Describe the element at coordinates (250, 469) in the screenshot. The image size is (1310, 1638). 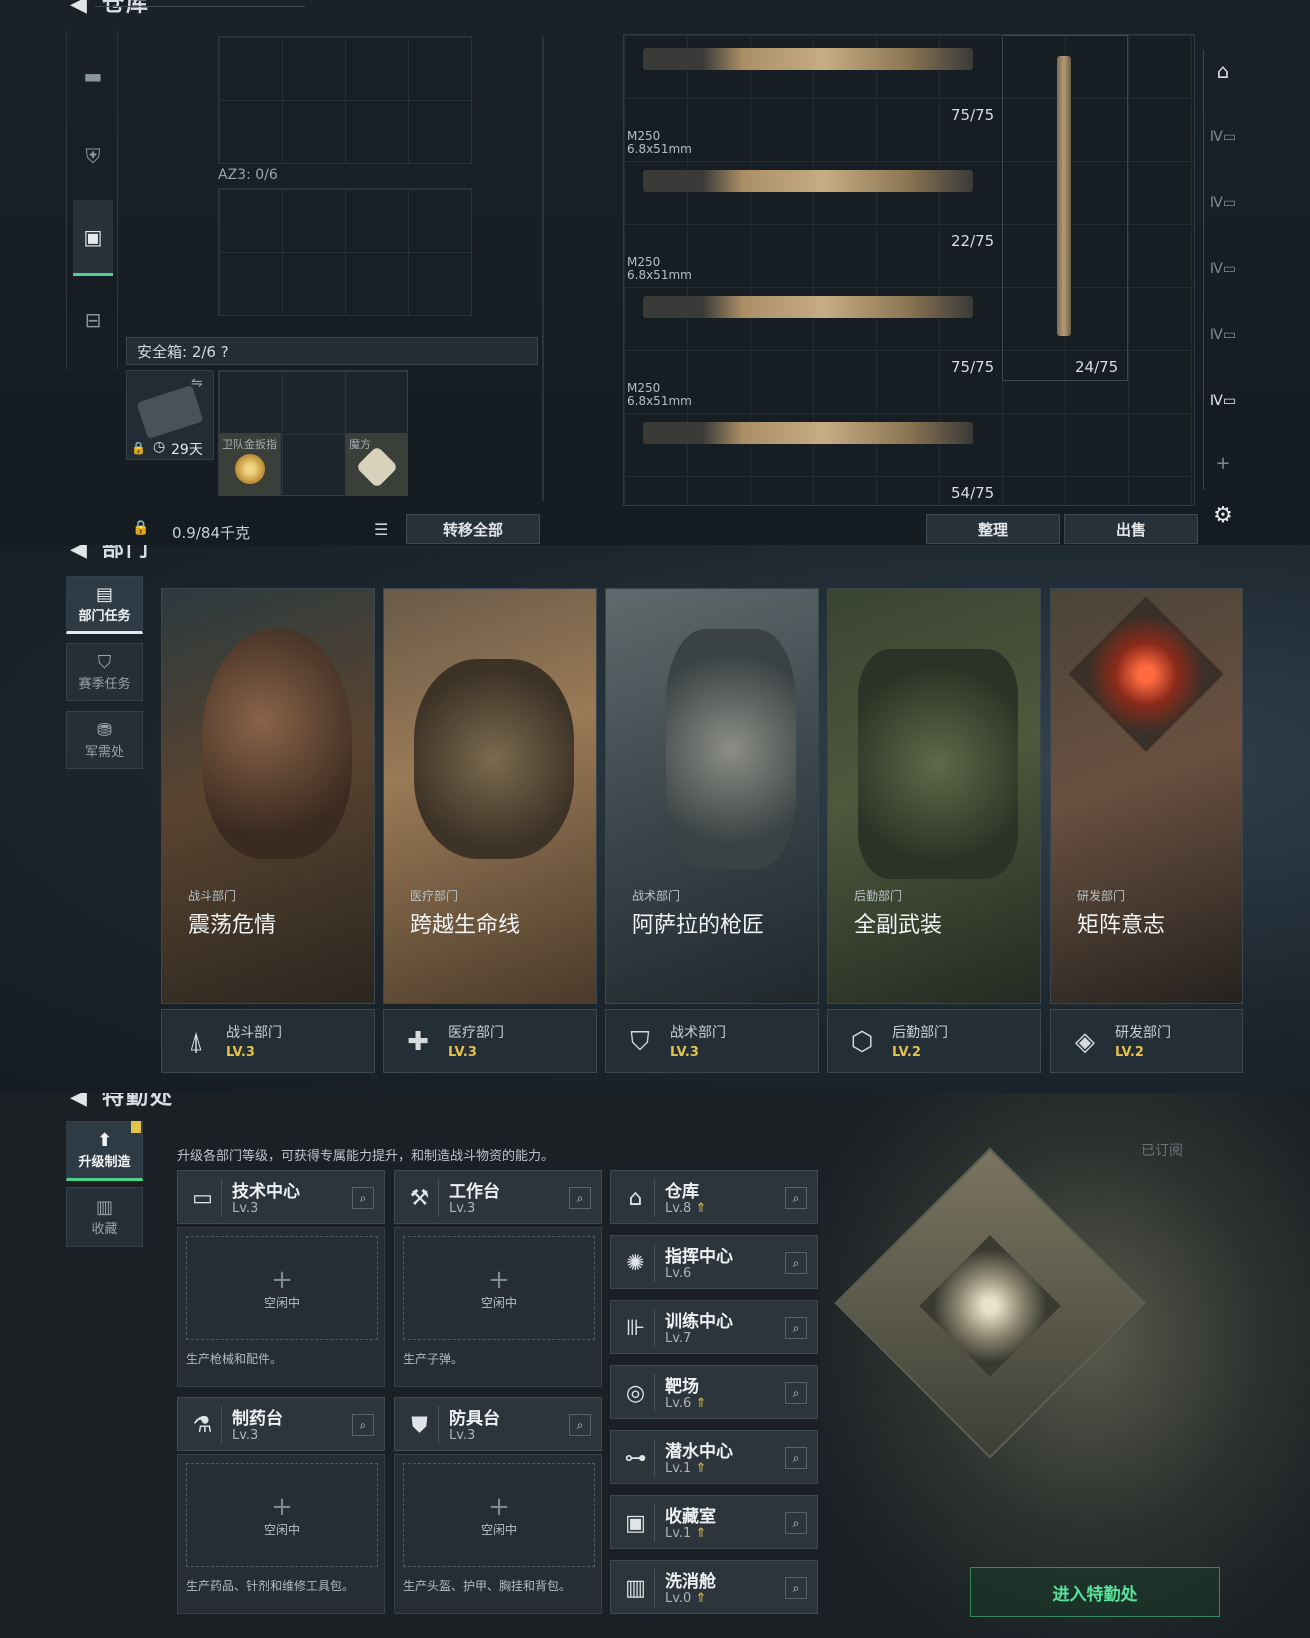
I see `ring-icon` at that location.